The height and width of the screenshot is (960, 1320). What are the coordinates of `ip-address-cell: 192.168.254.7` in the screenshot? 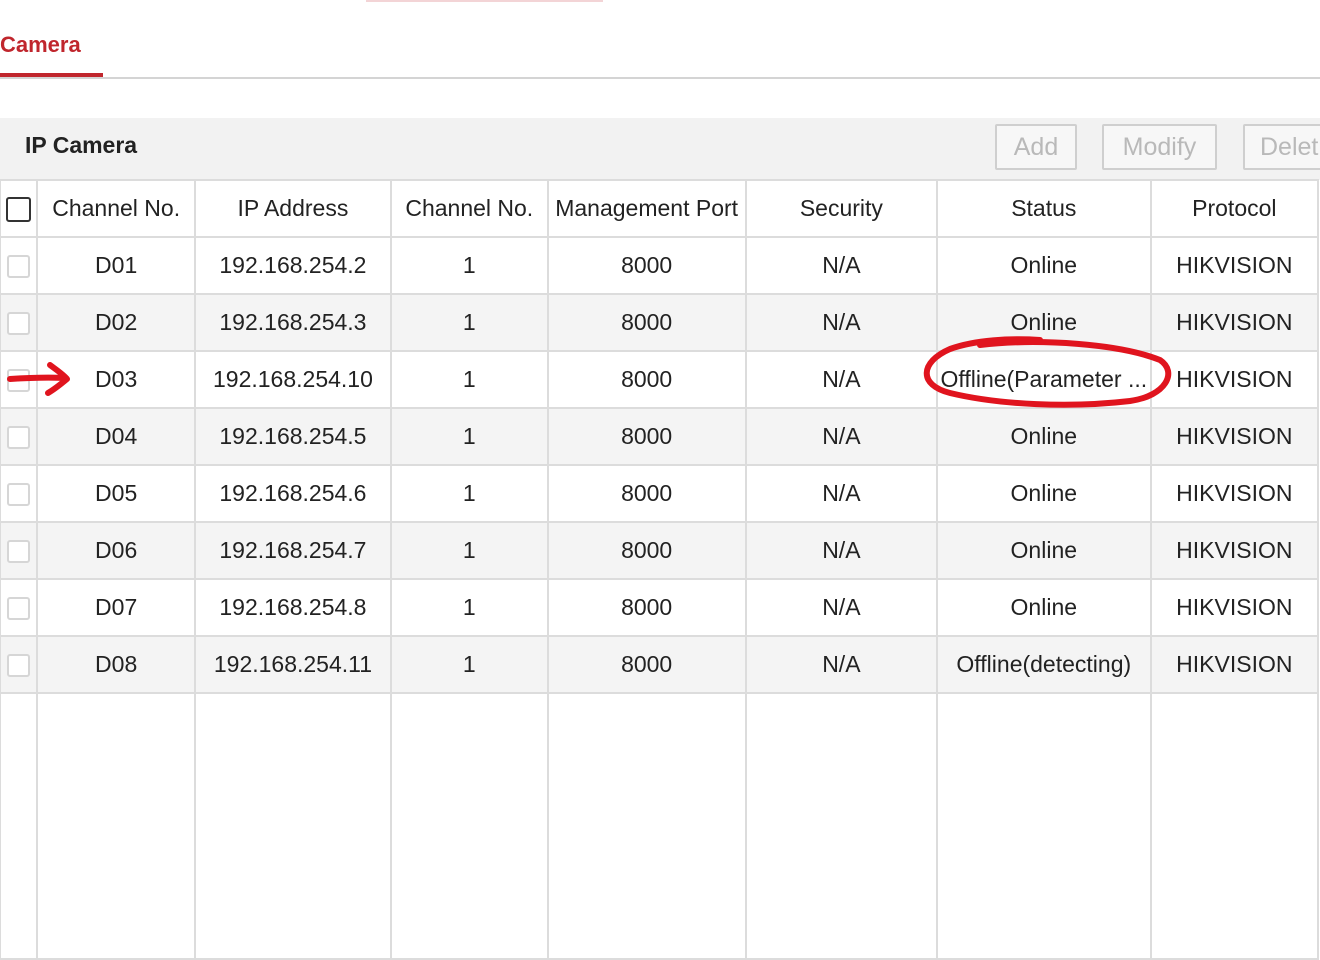 It's located at (293, 550).